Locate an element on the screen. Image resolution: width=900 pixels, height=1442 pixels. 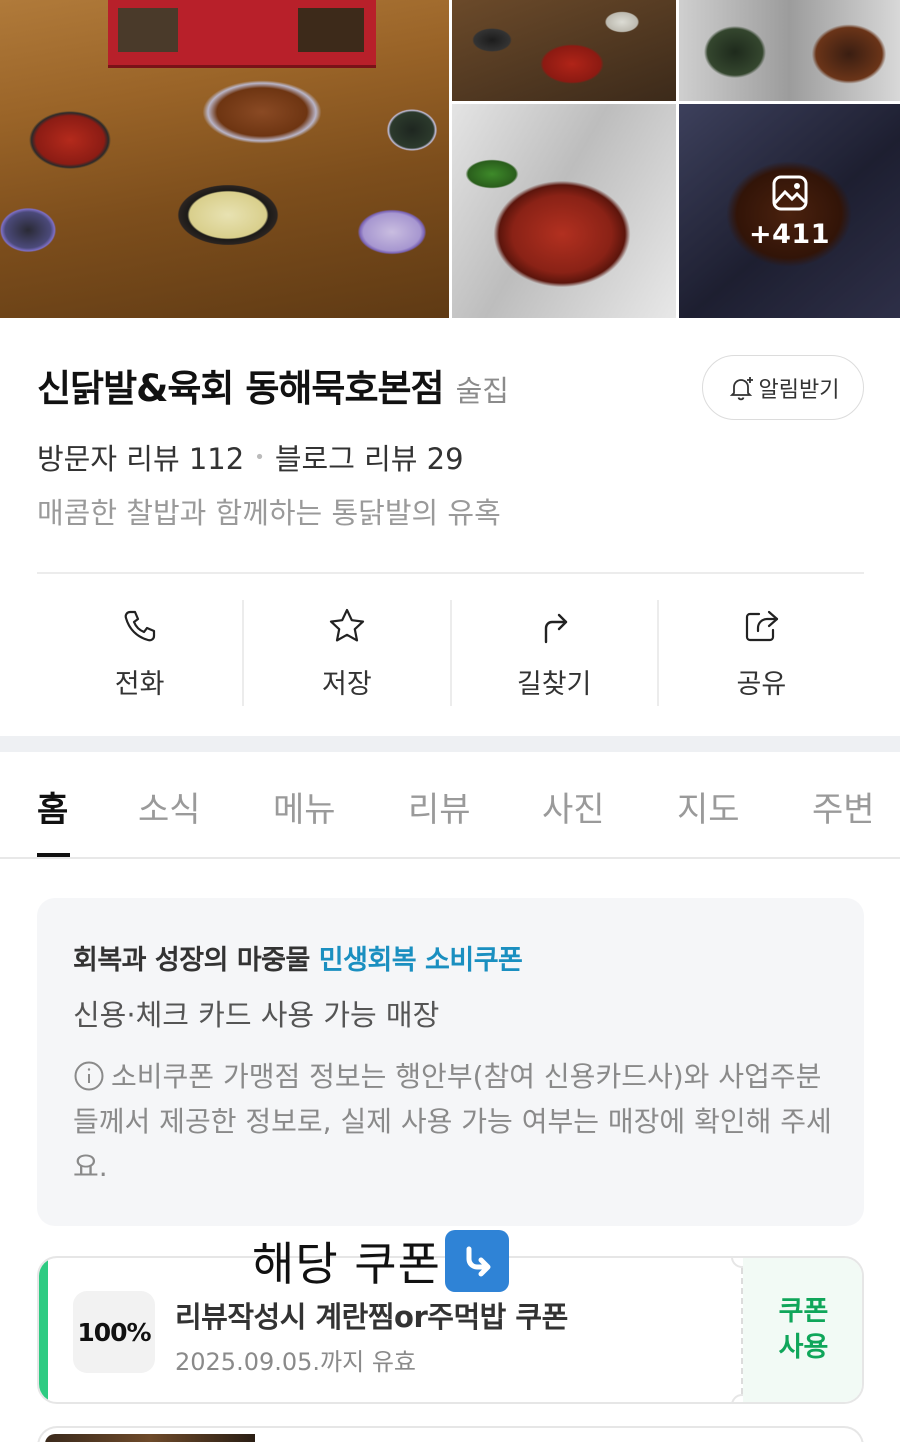
tab-reviews: 리뷰 is located at coordinates (439, 806).